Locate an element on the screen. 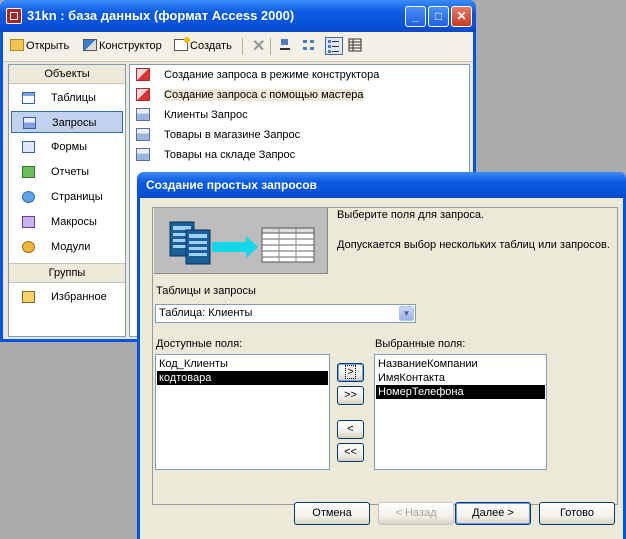  available-fields-label: Доступные поля: is located at coordinates (199, 344).